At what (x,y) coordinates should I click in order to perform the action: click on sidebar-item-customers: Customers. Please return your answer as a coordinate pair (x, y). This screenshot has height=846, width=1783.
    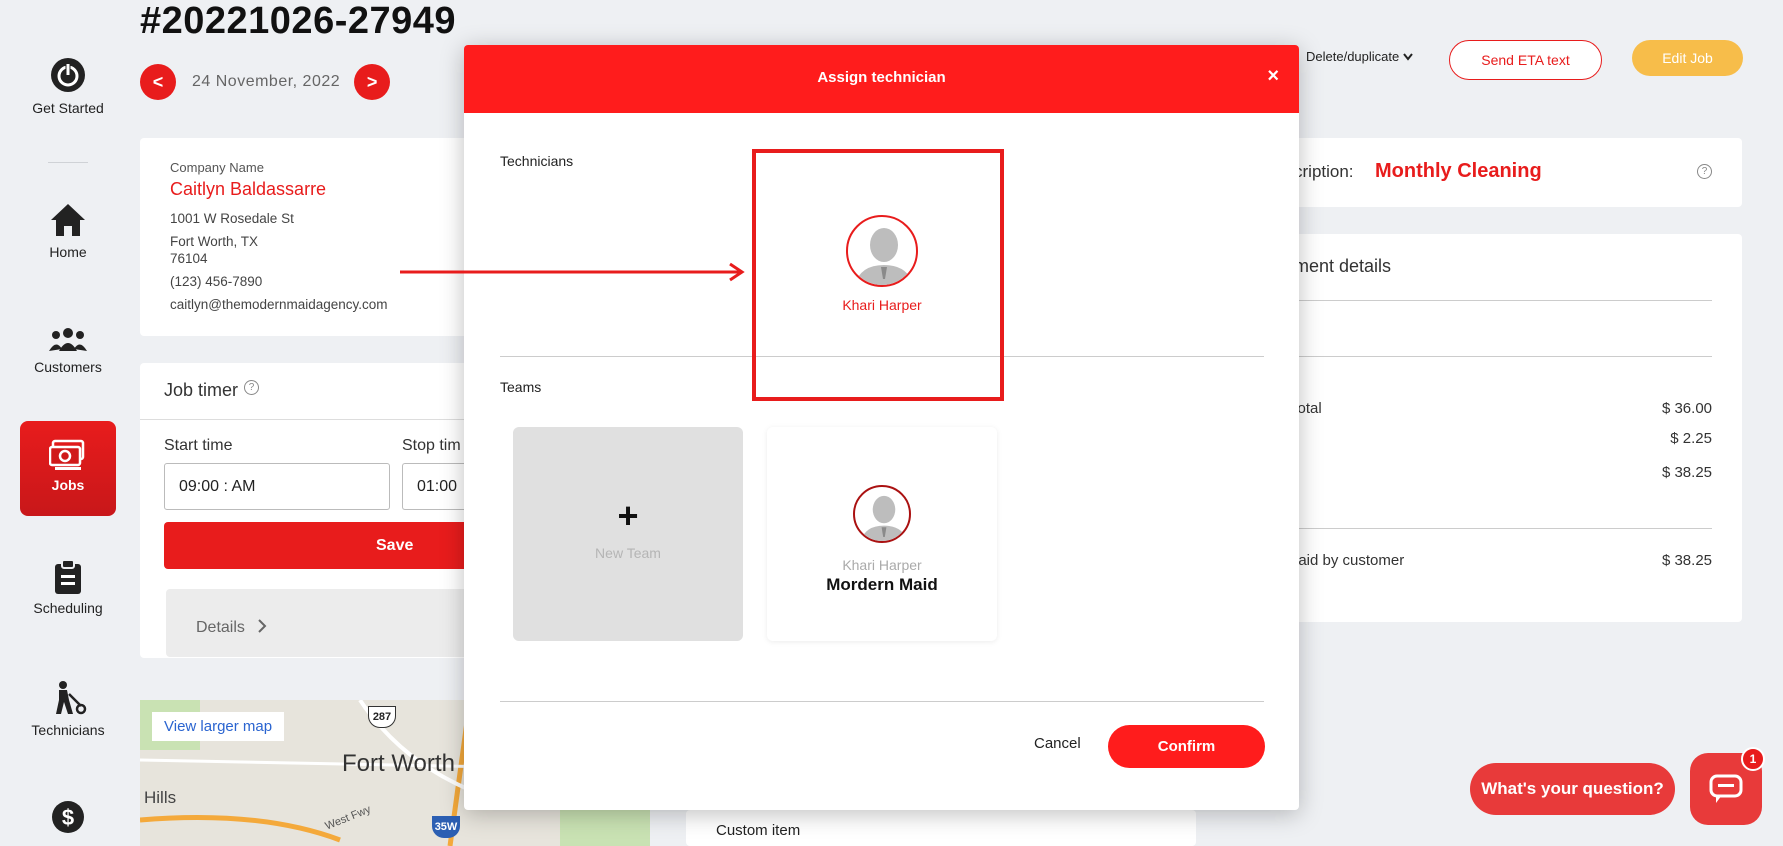
    Looking at the image, I should click on (68, 351).